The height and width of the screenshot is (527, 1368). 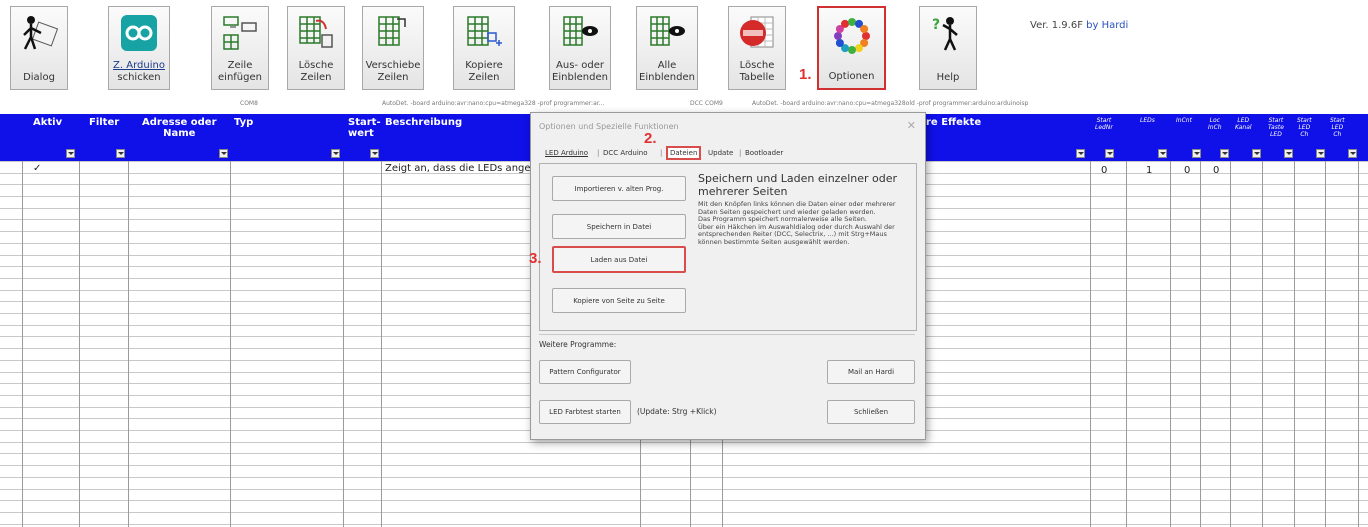 I want to click on move-rows-label-1: Verschiebe, so click(x=393, y=65).